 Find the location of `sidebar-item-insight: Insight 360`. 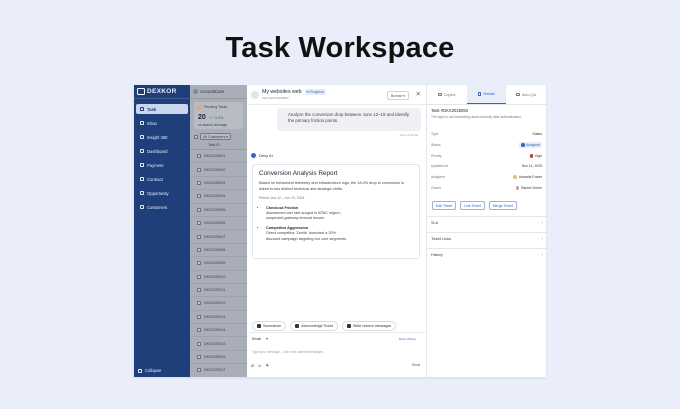

sidebar-item-insight: Insight 360 is located at coordinates (162, 137).